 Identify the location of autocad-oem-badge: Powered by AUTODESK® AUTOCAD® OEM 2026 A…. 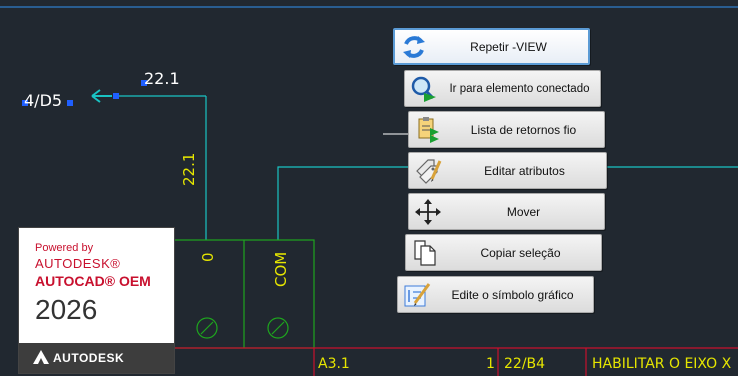
(96, 300).